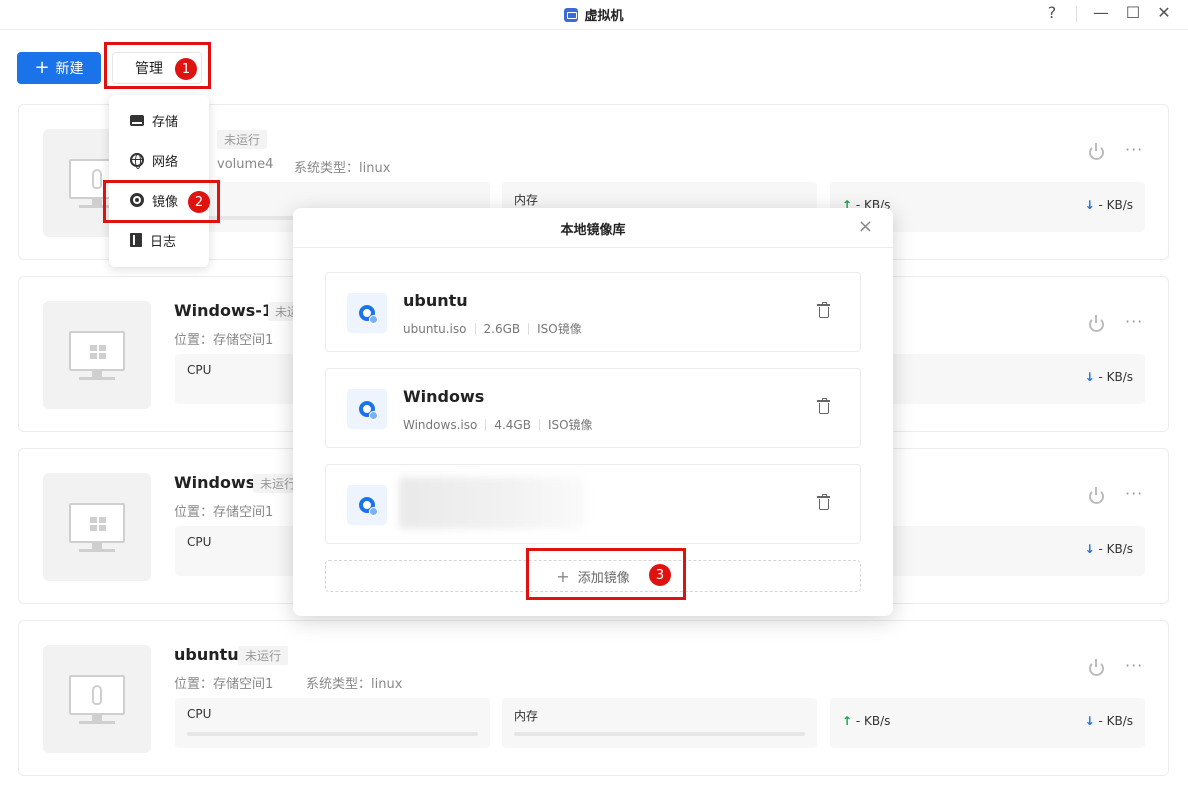 Image resolution: width=1188 pixels, height=785 pixels. What do you see at coordinates (165, 162) in the screenshot?
I see `menu-item-label: 网络` at bounding box center [165, 162].